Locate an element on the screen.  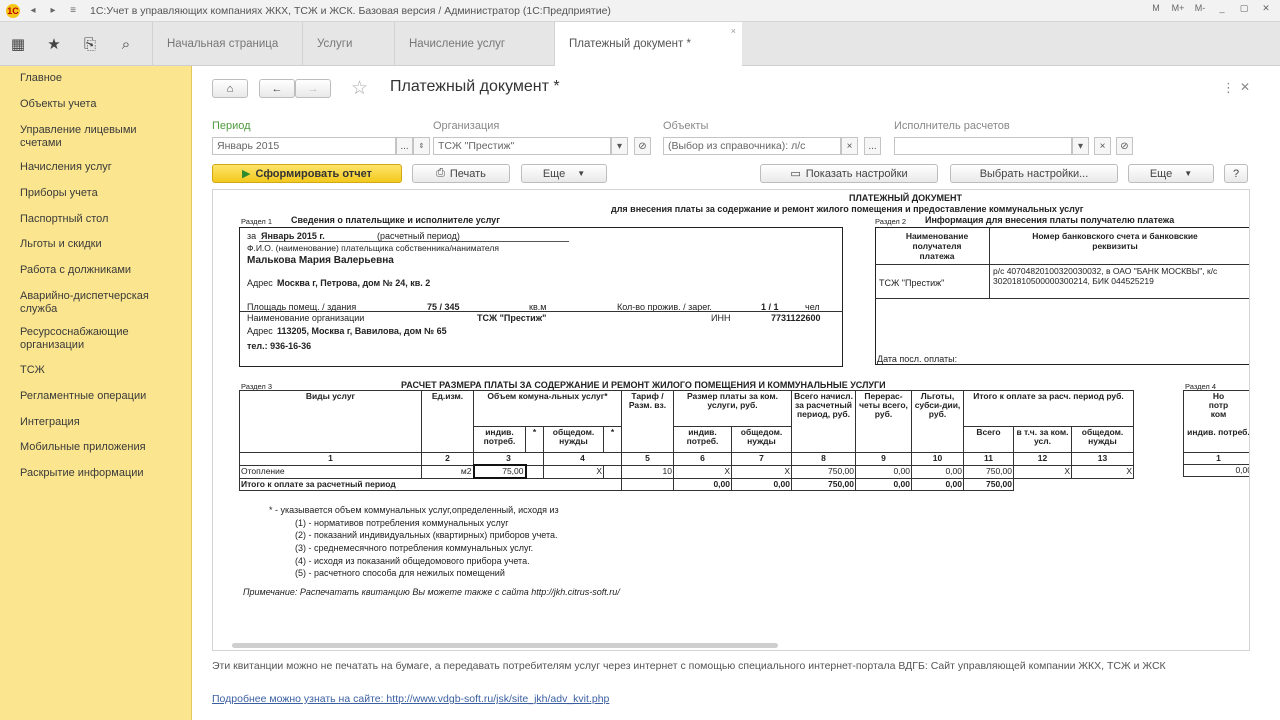
back-arrow-icon: ◂ is located at coordinates (33, 11).